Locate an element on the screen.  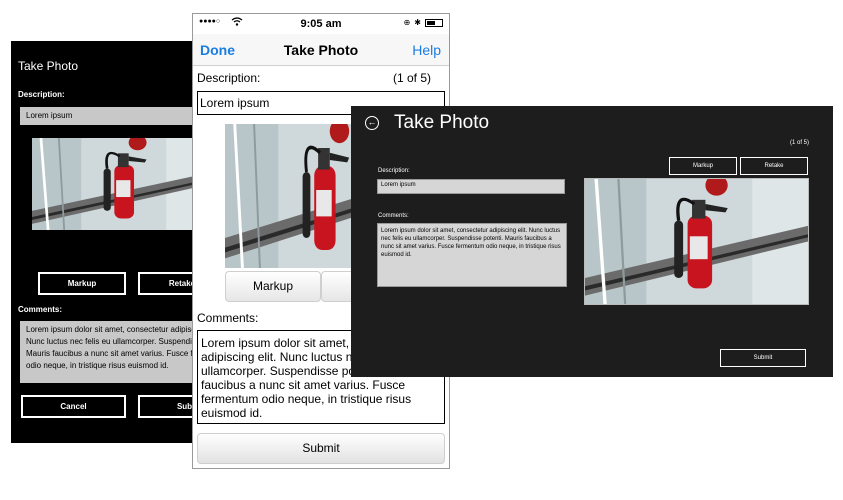
navigation-bar: Take Photo Done Help is located at coordinates (321, 50).